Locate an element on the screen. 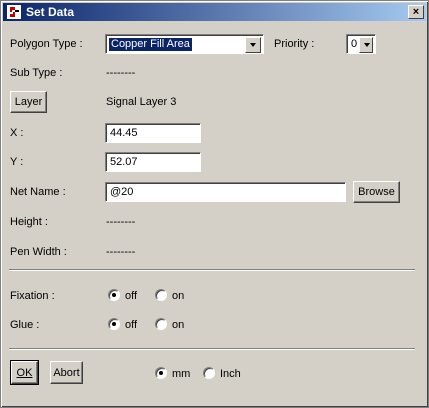 This screenshot has height=408, width=429. priority-value: 0 is located at coordinates (354, 44).